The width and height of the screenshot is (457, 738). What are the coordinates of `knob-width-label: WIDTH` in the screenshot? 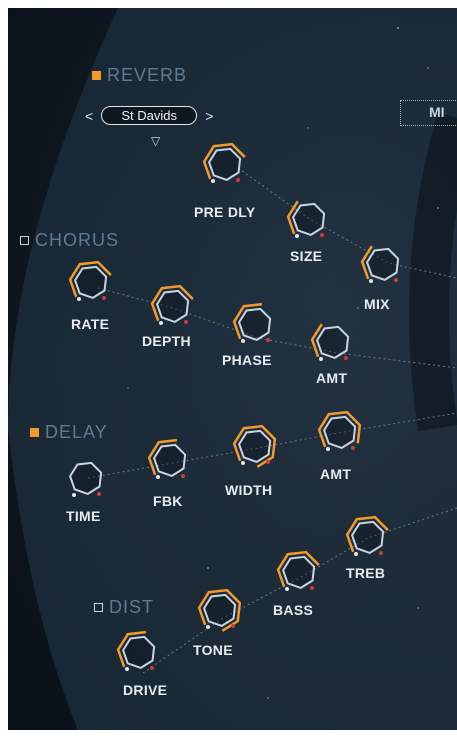 It's located at (249, 490).